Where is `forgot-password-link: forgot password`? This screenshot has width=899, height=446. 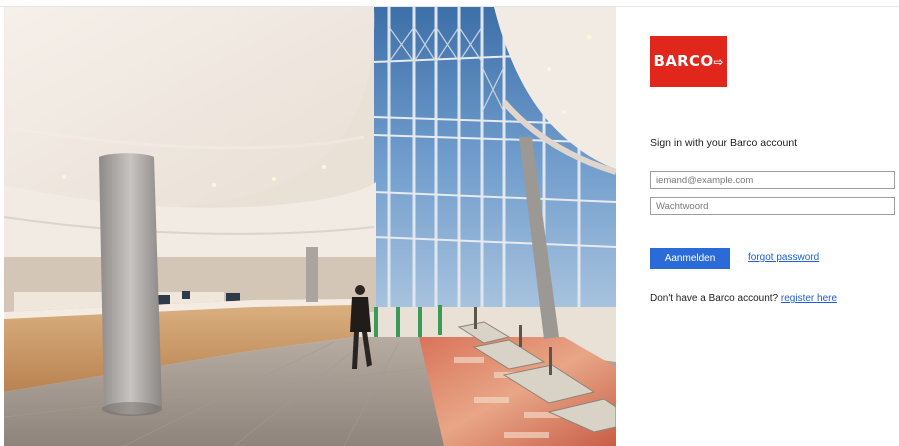 forgot-password-link: forgot password is located at coordinates (783, 257).